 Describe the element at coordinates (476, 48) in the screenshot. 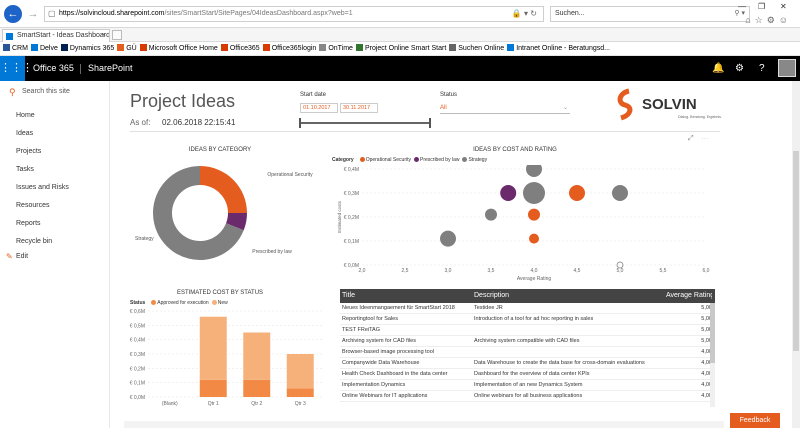

I see `favorite-link: Suchen Online` at that location.